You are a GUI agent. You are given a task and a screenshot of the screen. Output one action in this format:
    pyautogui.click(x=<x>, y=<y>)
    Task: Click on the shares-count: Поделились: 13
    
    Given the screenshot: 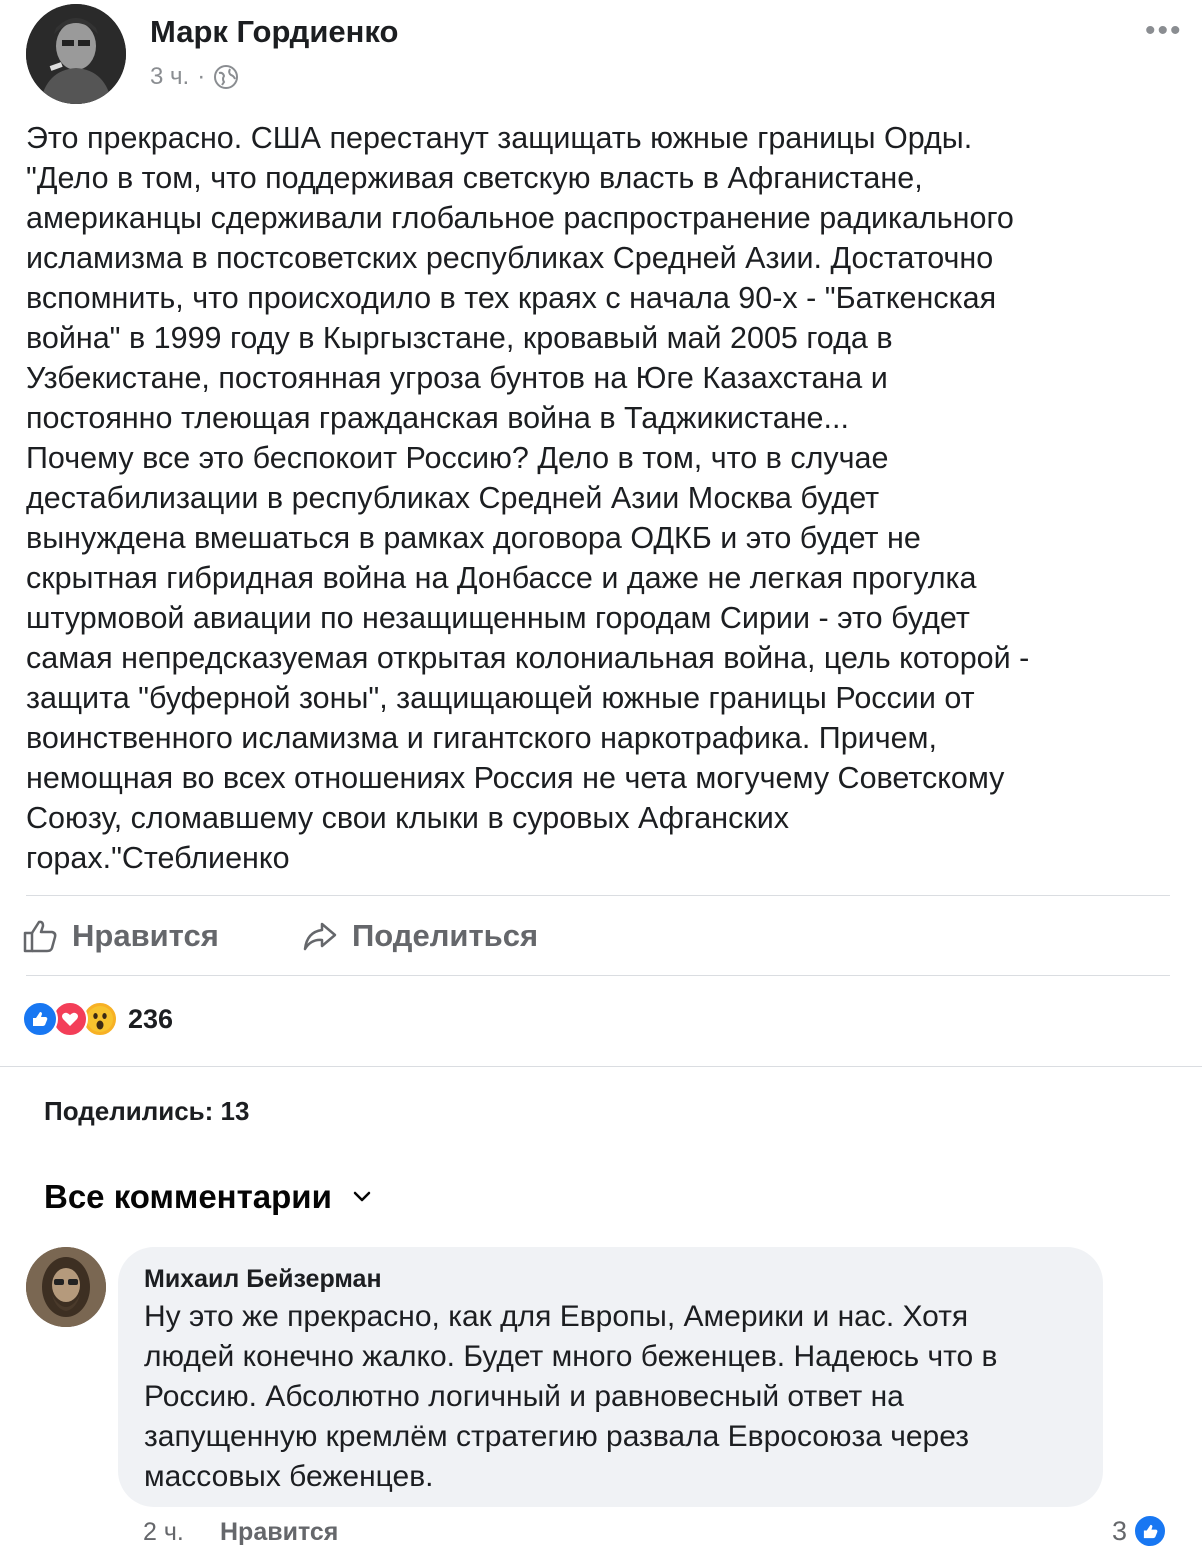 What is the action you would take?
    pyautogui.click(x=146, y=1111)
    